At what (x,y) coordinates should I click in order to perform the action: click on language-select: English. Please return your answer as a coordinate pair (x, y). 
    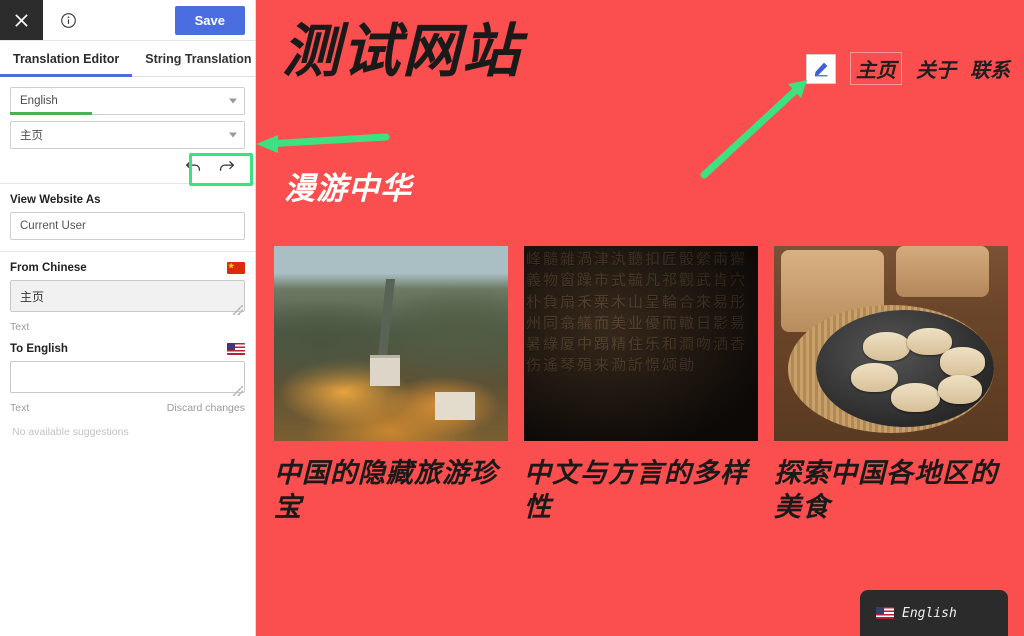
    Looking at the image, I should click on (127, 101).